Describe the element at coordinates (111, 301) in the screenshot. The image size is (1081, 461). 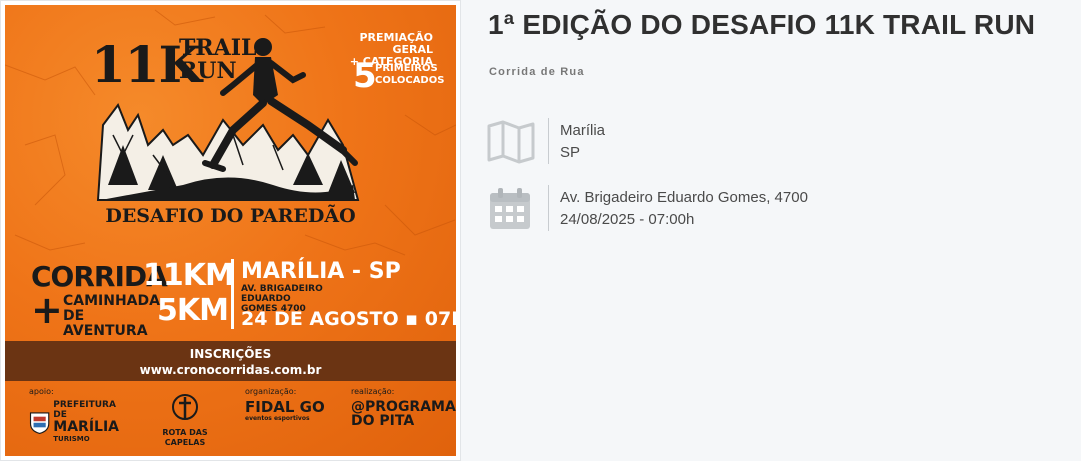
I see `poster-caminhada-line1: CAMINHADA` at that location.